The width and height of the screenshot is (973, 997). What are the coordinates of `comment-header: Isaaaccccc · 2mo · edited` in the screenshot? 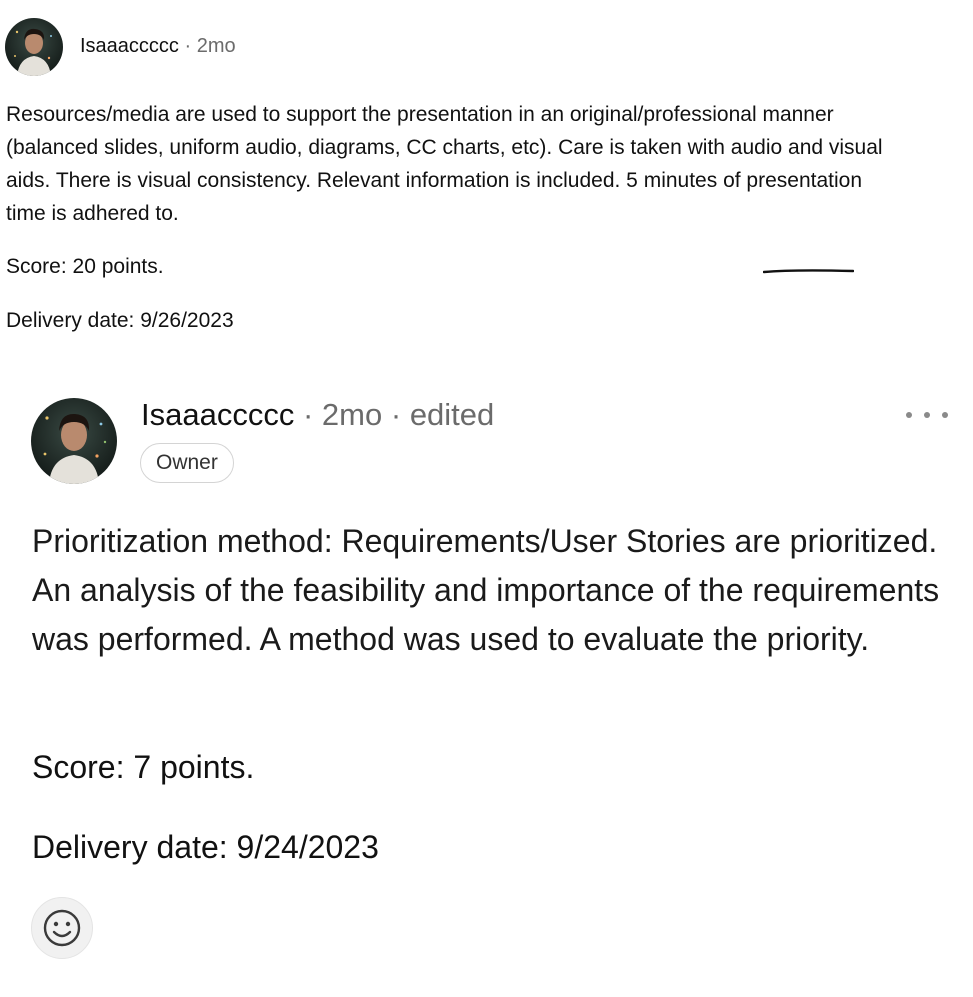 It's located at (317, 415).